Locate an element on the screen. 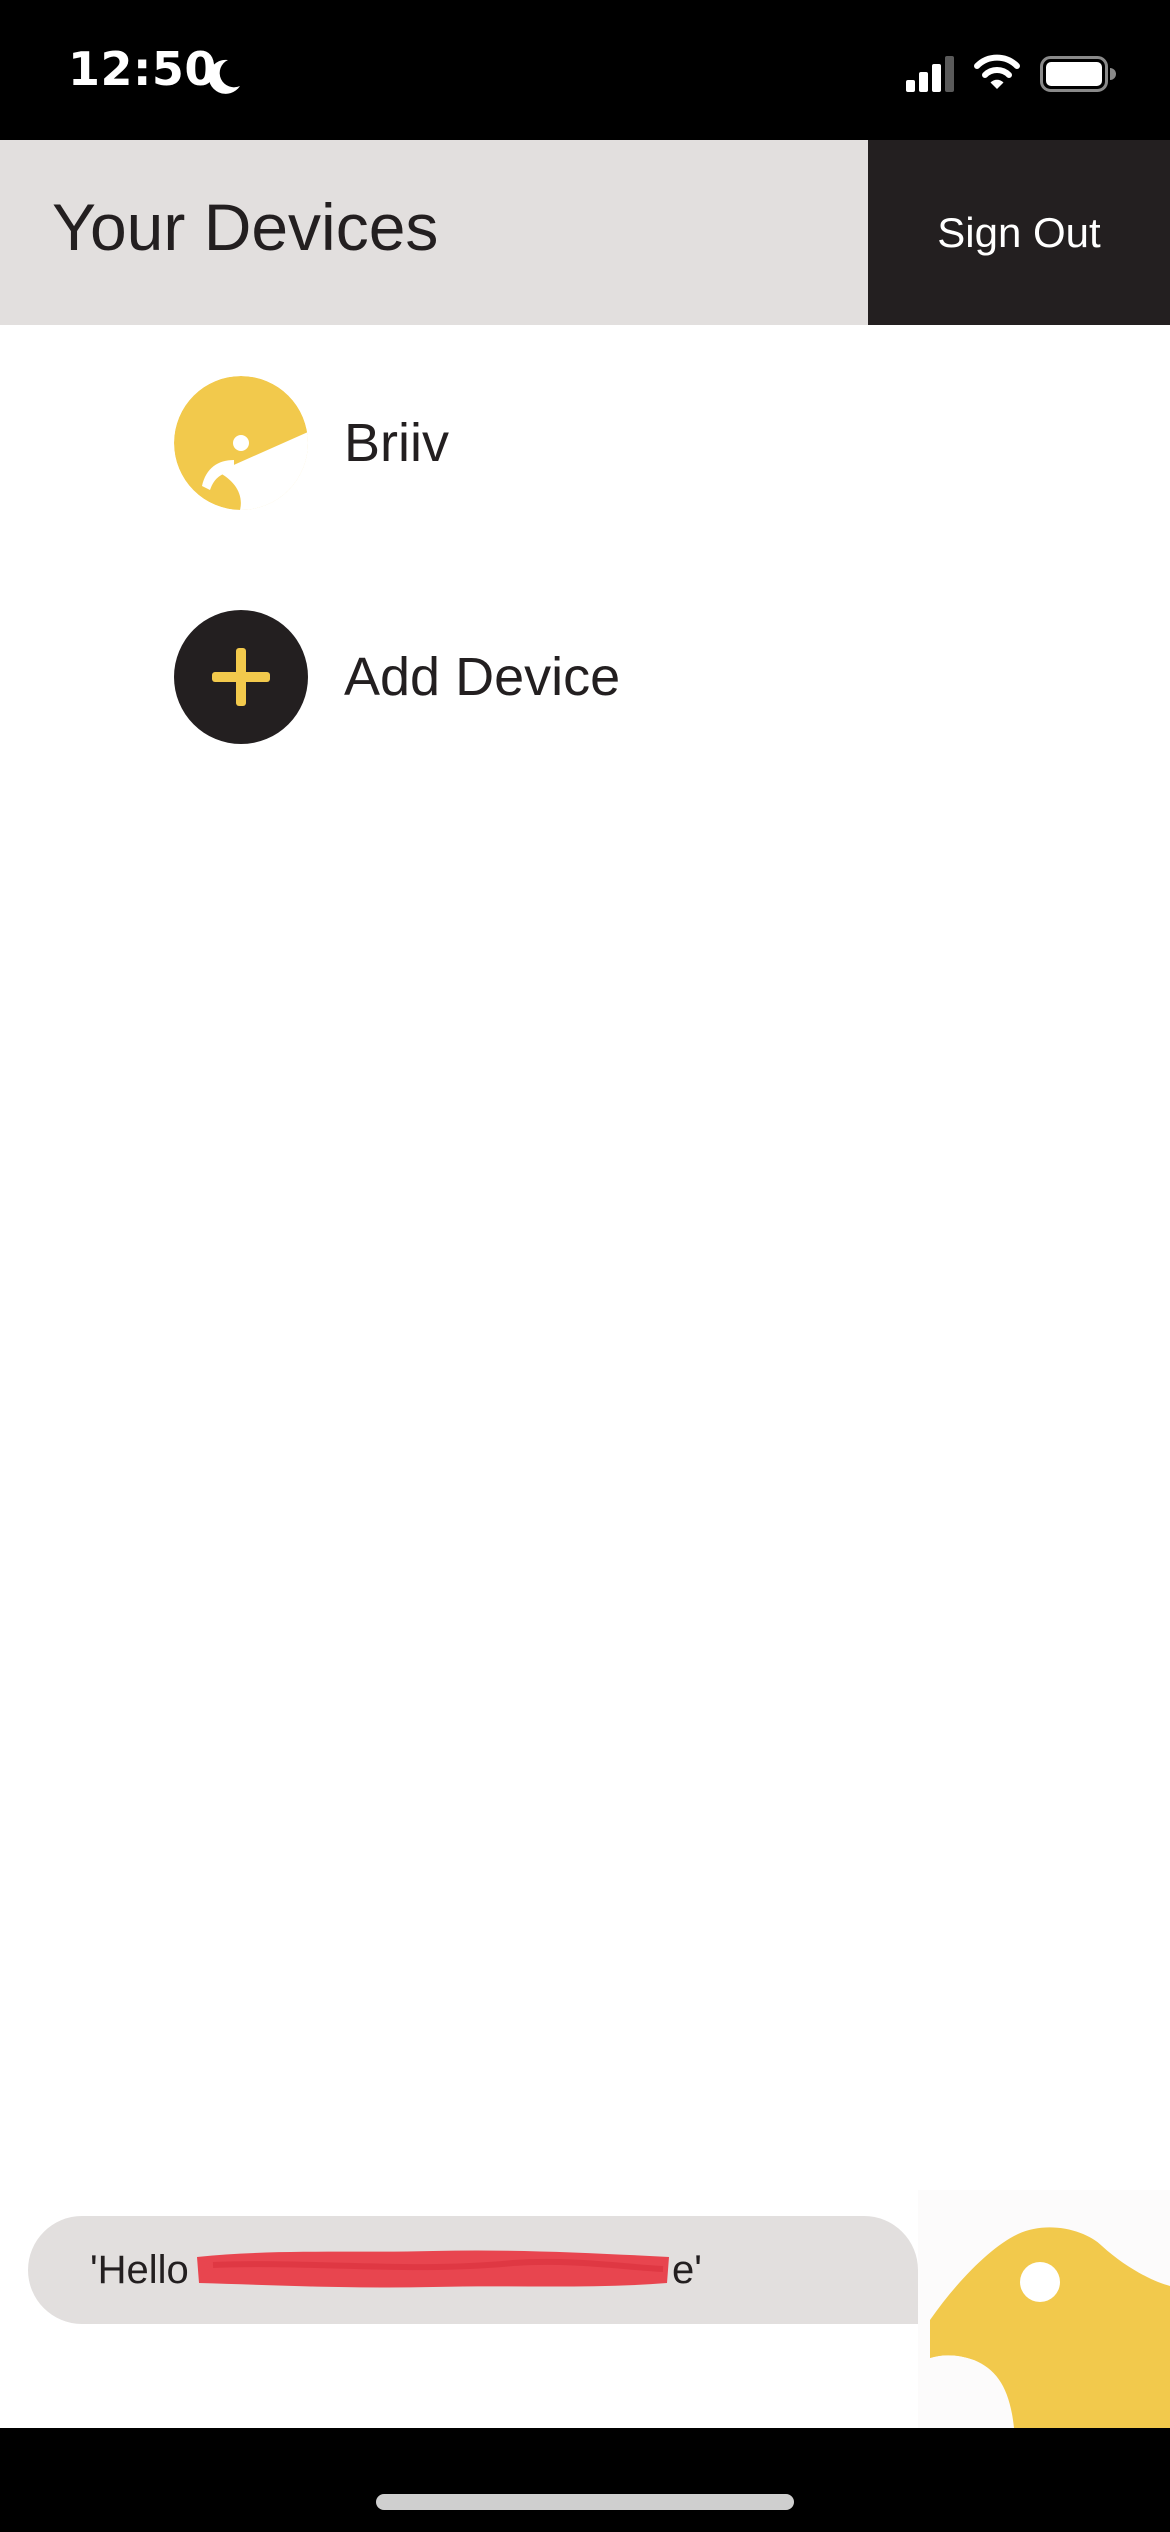 The image size is (1170, 2532). add-device-item: Add Device is located at coordinates (397, 677).